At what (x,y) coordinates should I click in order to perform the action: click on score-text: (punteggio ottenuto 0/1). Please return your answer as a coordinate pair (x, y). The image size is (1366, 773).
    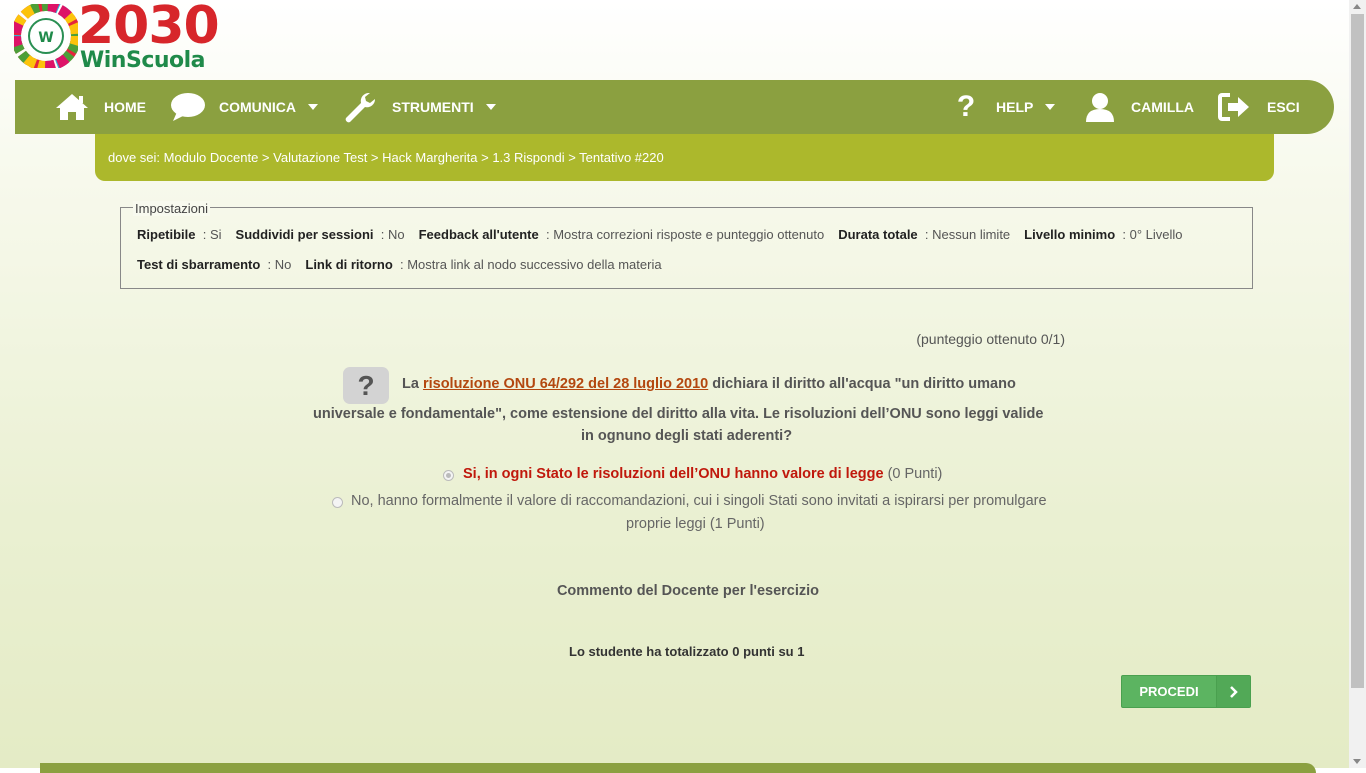
    Looking at the image, I should click on (990, 339).